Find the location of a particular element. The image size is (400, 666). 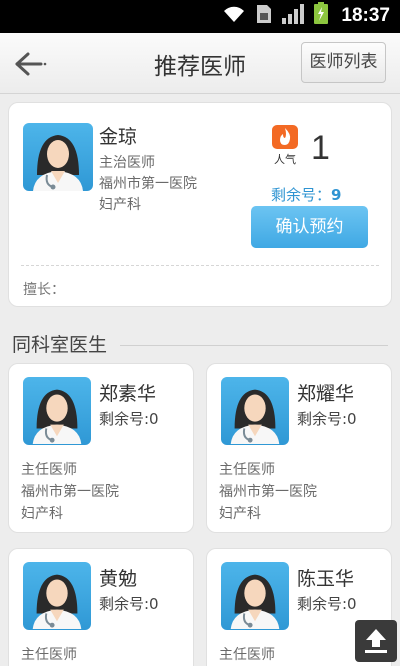

status-icons is located at coordinates (275, 15).